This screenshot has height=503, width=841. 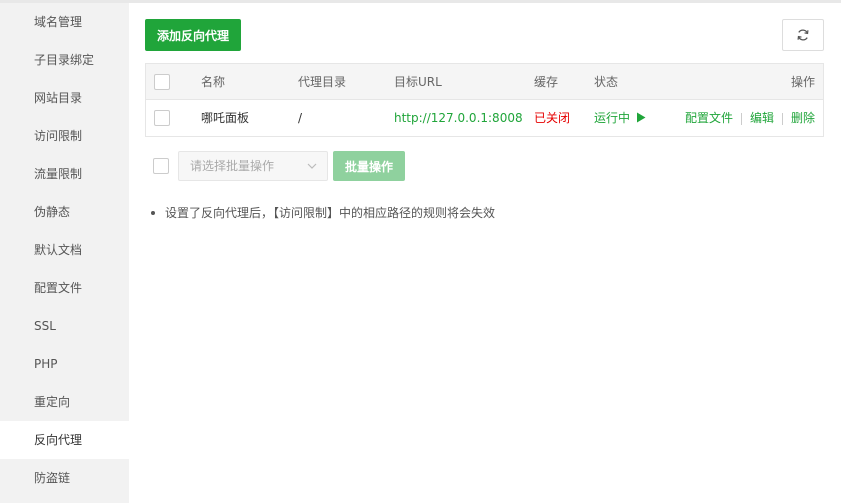 What do you see at coordinates (641, 117) in the screenshot?
I see `play-icon` at bounding box center [641, 117].